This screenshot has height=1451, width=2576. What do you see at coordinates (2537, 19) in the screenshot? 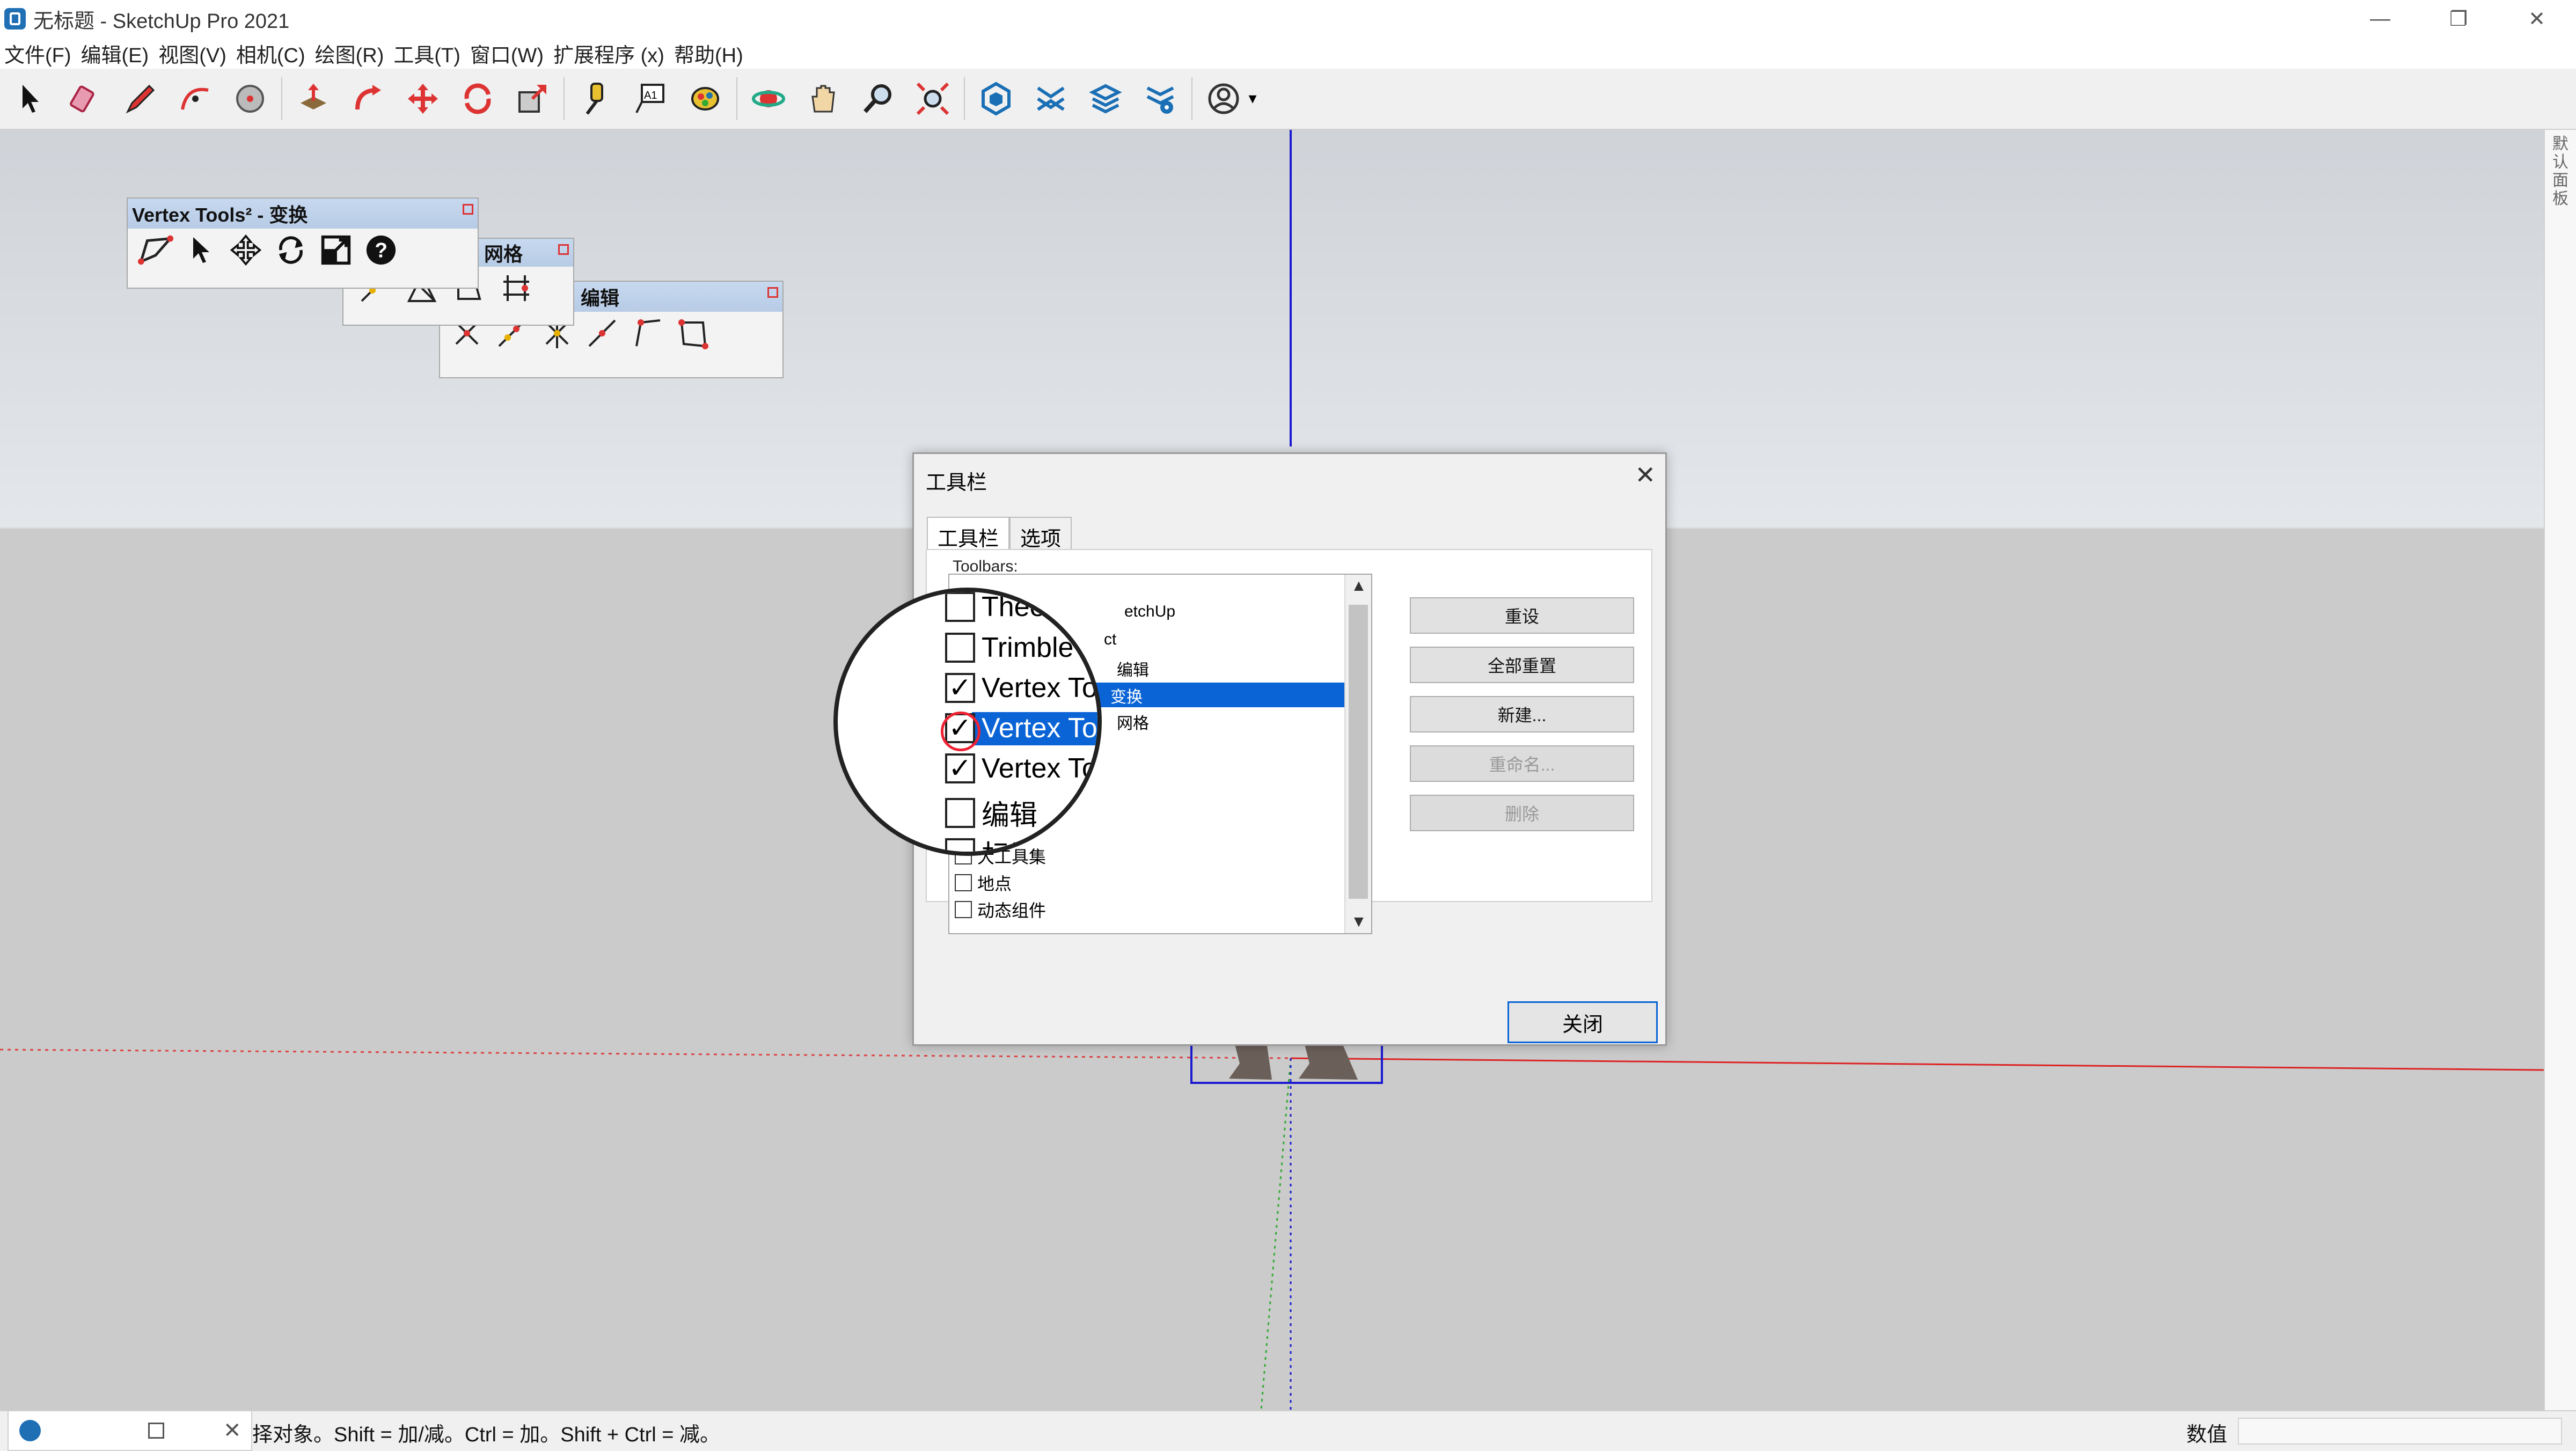
I see `close-window-button: ✕` at bounding box center [2537, 19].